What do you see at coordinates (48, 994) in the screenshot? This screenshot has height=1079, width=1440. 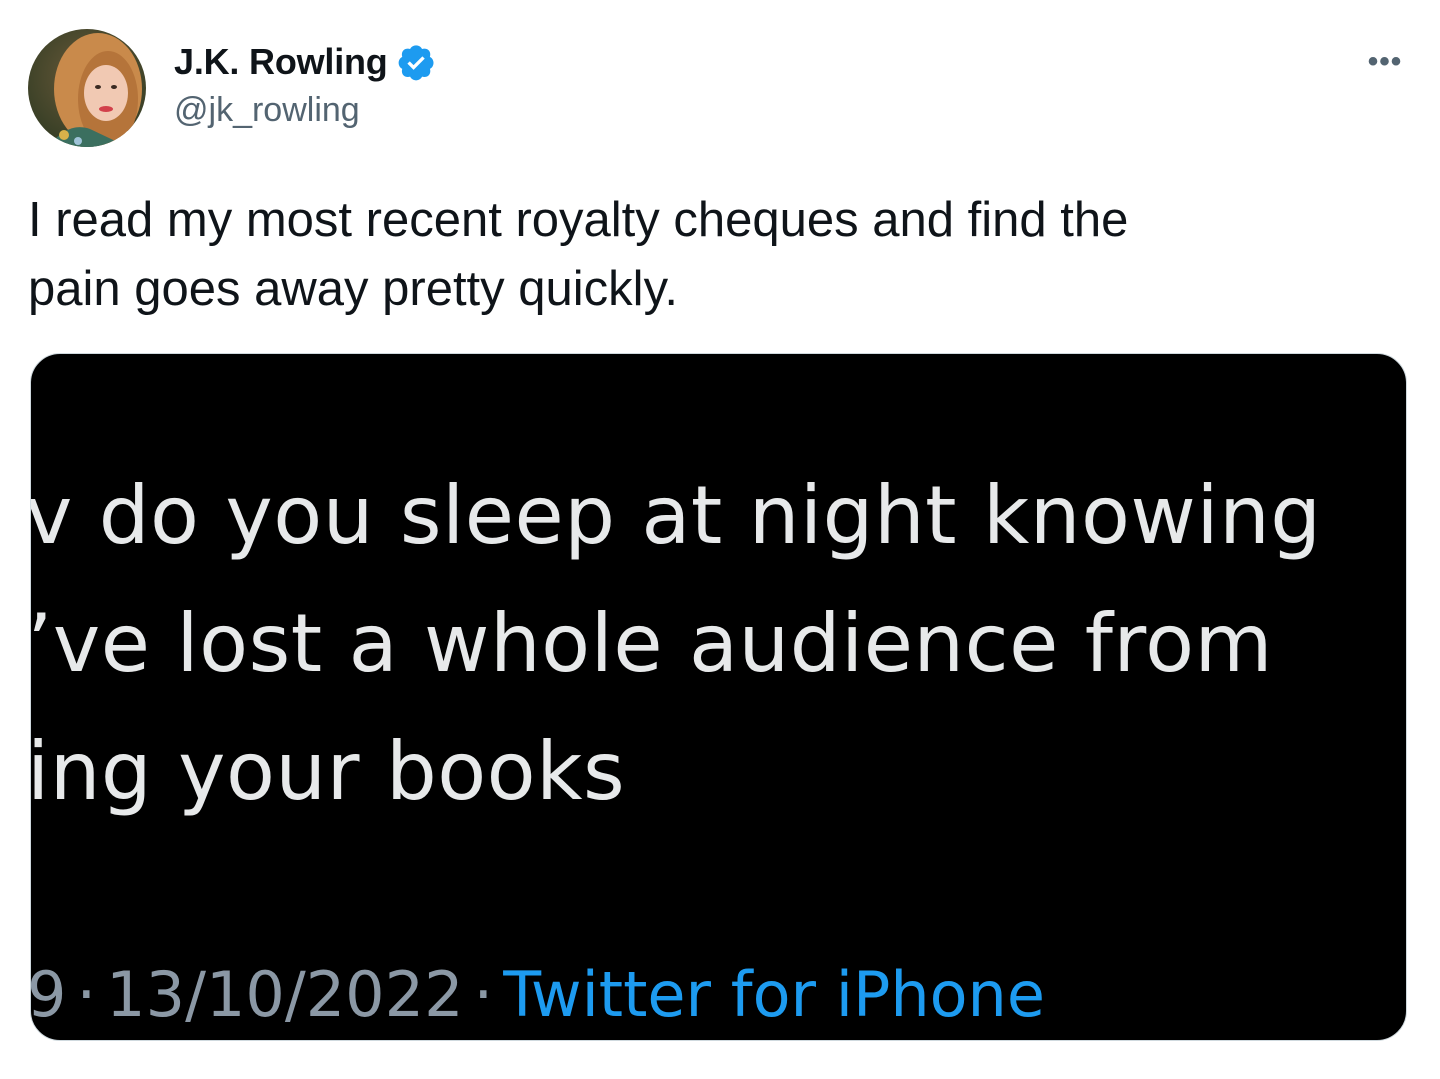 I see `quoted-time-fragment: 9` at bounding box center [48, 994].